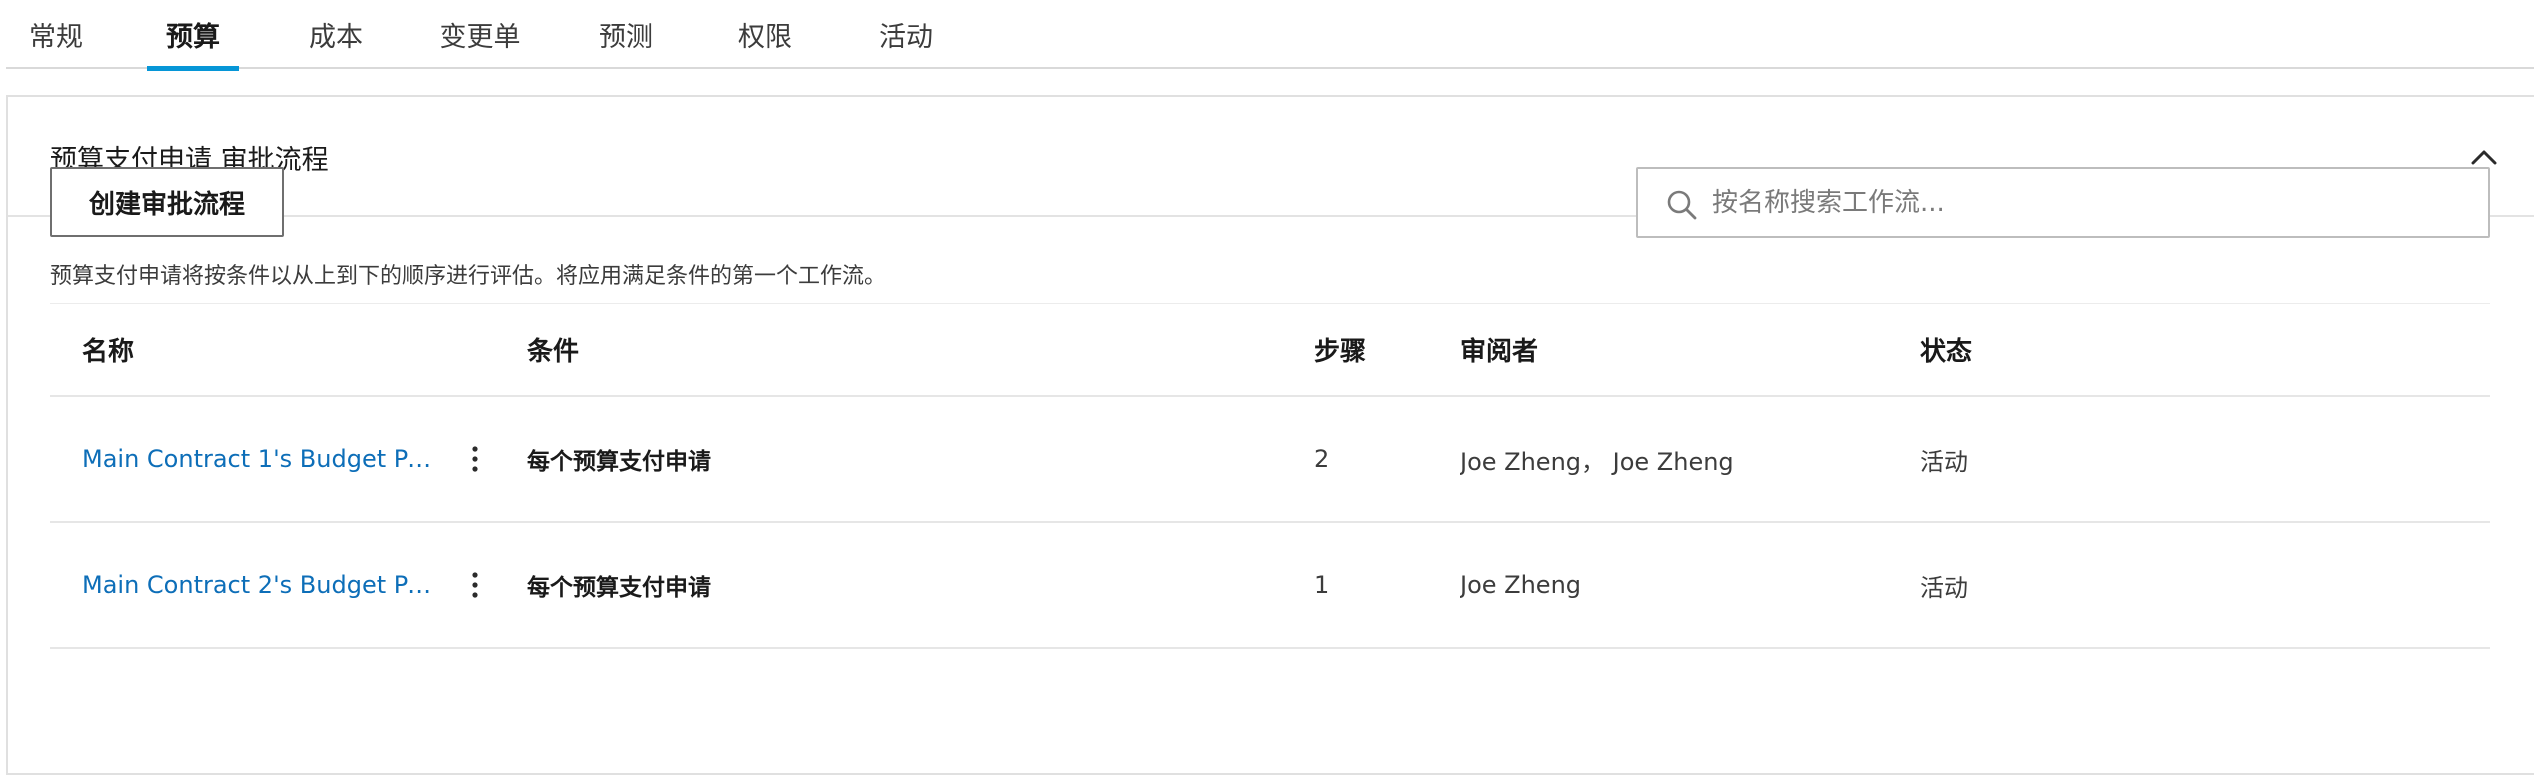  Describe the element at coordinates (1322, 585) in the screenshot. I see `steps-cell: 1` at that location.